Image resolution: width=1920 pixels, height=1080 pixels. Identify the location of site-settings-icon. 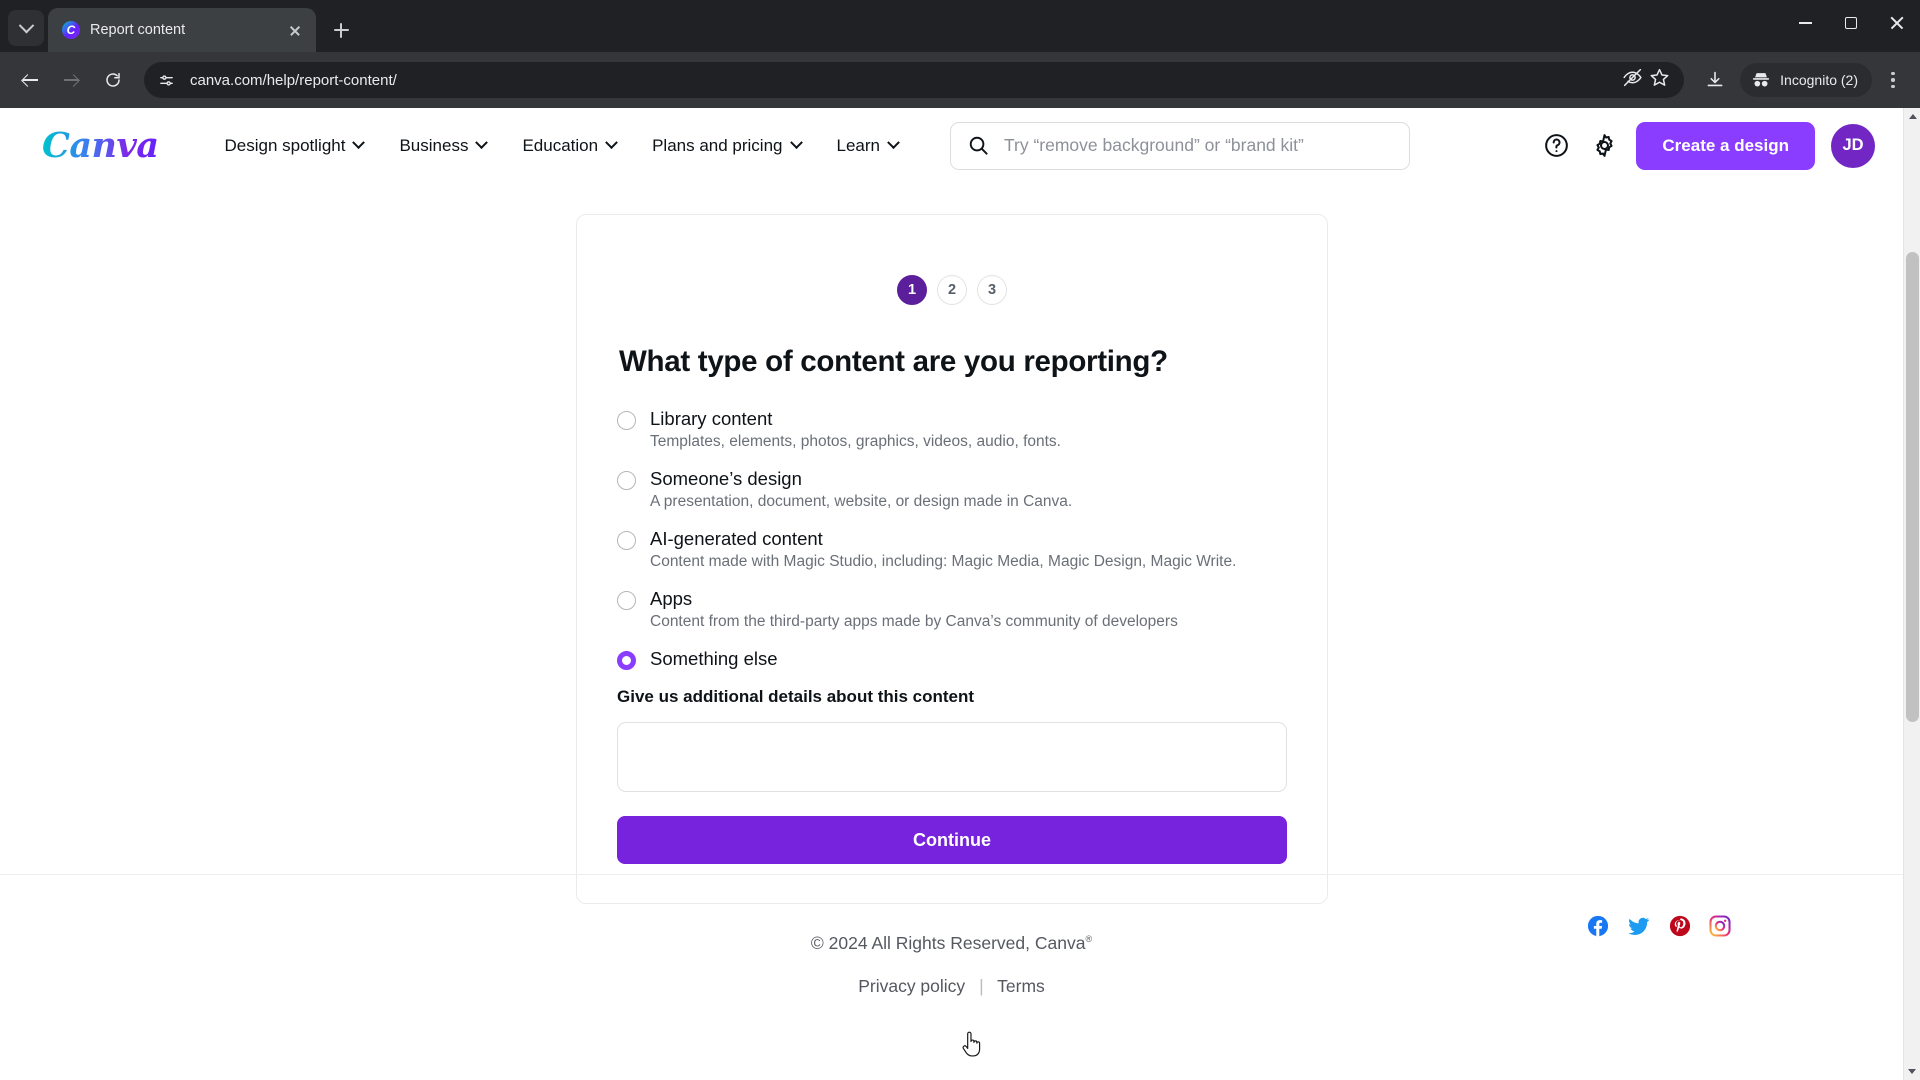
(166, 80).